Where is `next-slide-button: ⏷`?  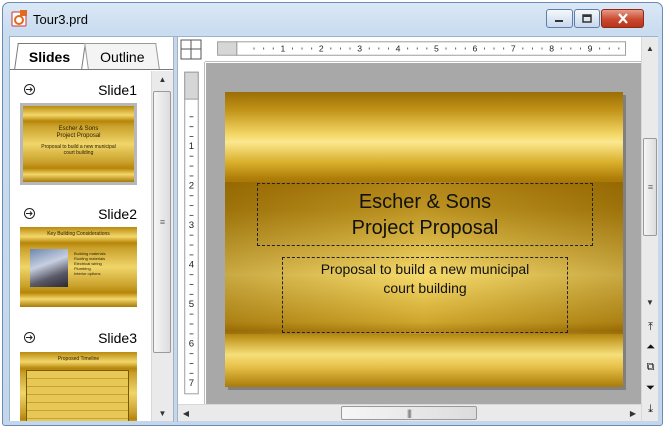
next-slide-button: ⏷ is located at coordinates (650, 388).